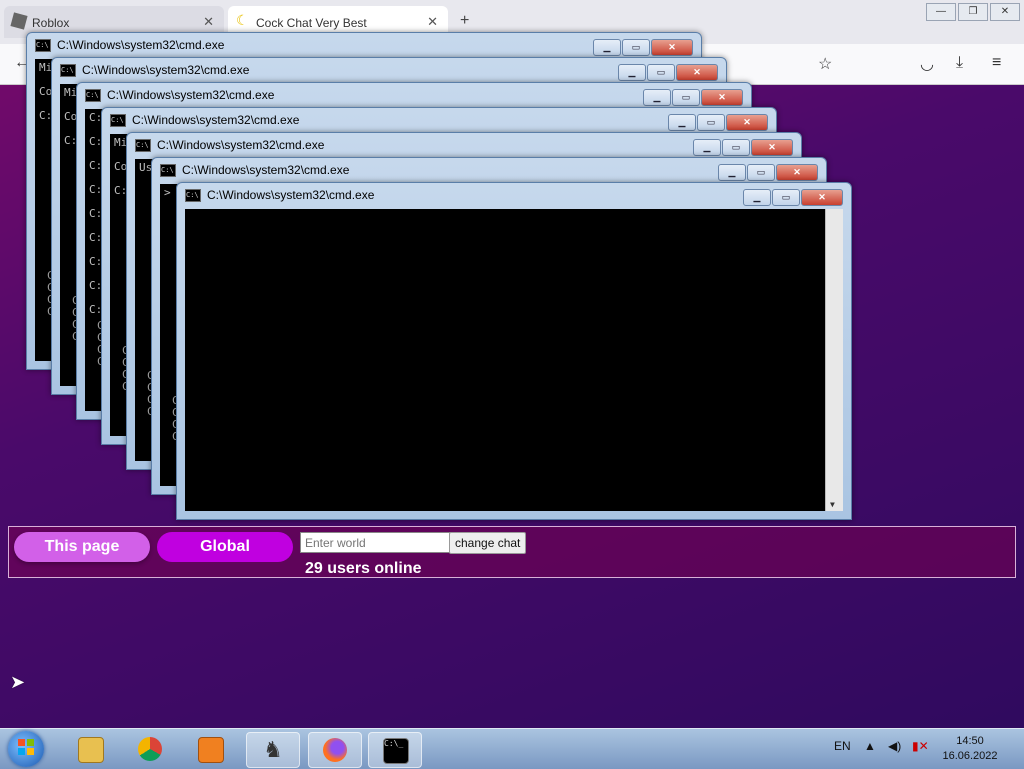 This screenshot has height=769, width=1024. Describe the element at coordinates (488, 543) in the screenshot. I see `change-chat-button: change chat` at that location.